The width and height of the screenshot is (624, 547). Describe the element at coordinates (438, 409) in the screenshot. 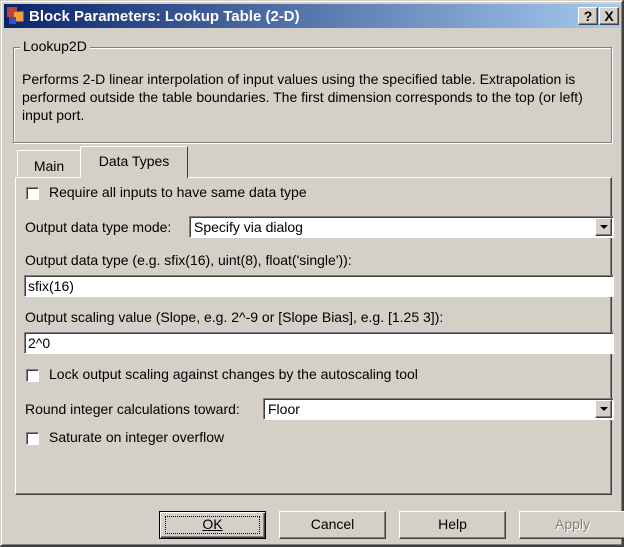

I see `round-toward-select: Floor` at that location.